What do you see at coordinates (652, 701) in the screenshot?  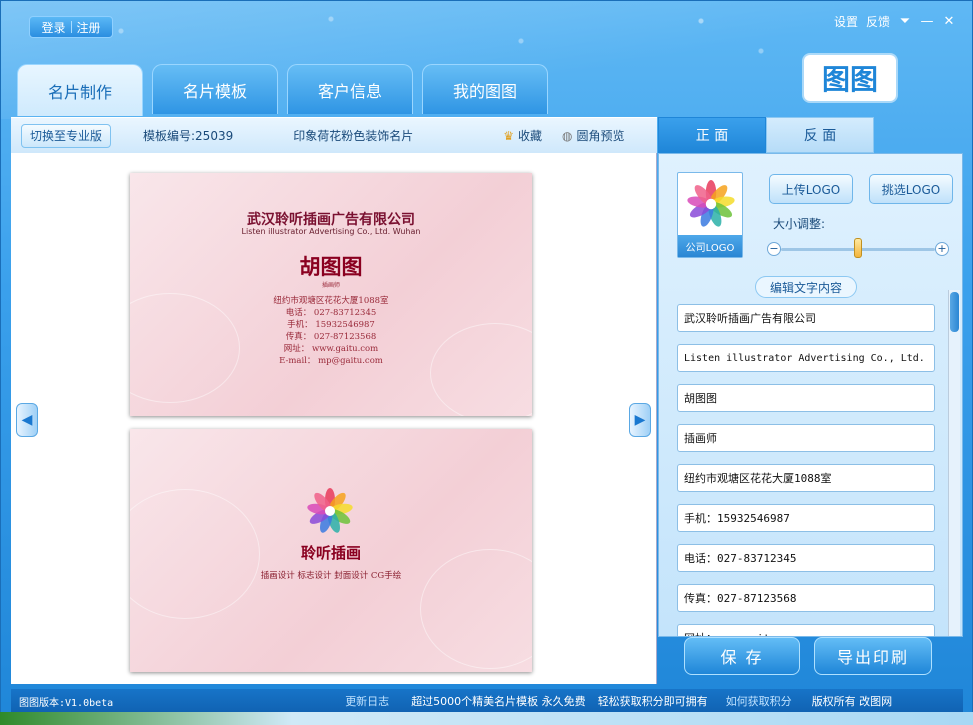 I see `points-text: 轻松获取积分即可拥有` at bounding box center [652, 701].